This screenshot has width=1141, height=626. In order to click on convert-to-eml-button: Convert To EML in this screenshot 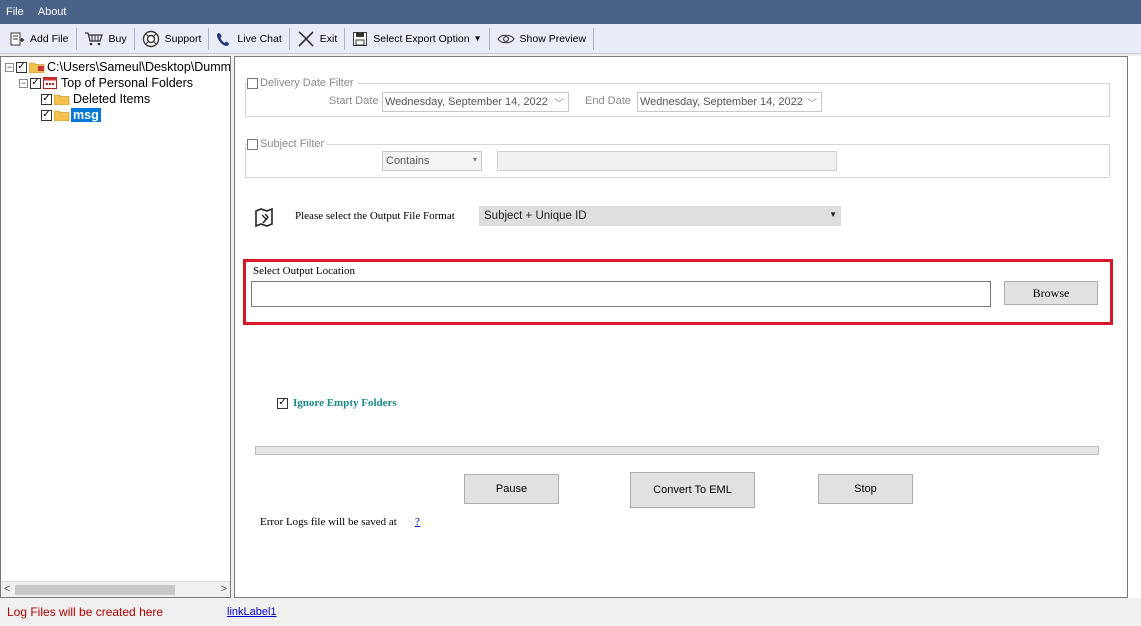, I will do `click(692, 490)`.